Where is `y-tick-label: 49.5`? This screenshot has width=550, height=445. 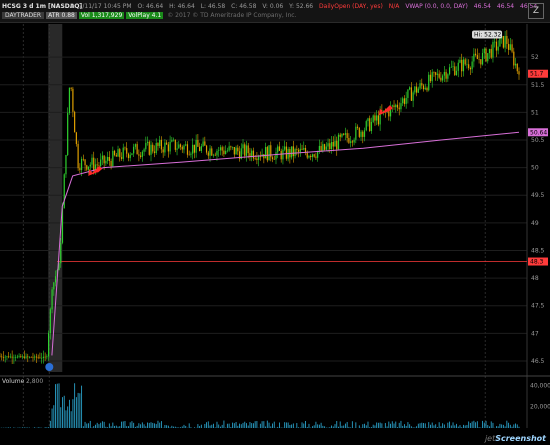 y-tick-label: 49.5 is located at coordinates (538, 195).